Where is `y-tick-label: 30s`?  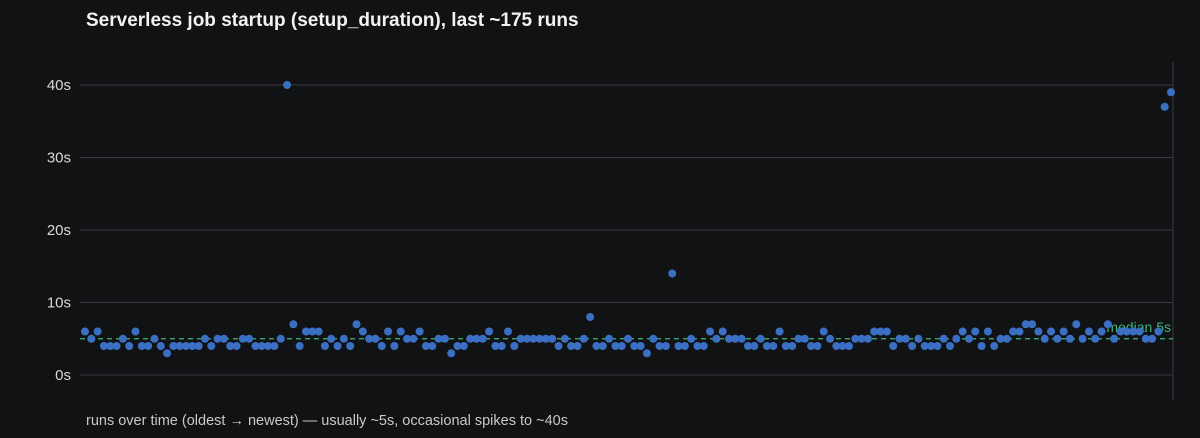
y-tick-label: 30s is located at coordinates (59, 158).